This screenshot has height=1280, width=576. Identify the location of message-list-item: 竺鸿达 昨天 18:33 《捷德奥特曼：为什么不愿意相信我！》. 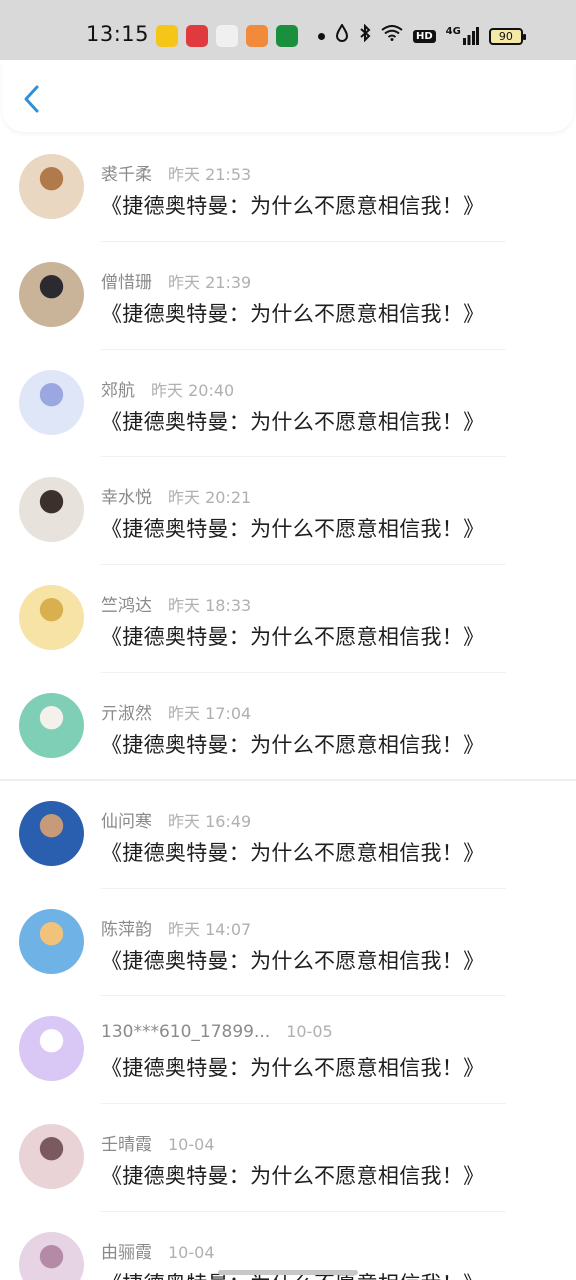
(288, 619).